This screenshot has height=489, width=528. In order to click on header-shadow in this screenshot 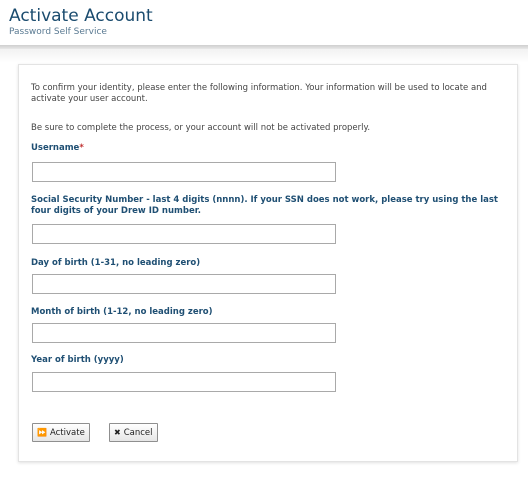, I will do `click(264, 56)`.